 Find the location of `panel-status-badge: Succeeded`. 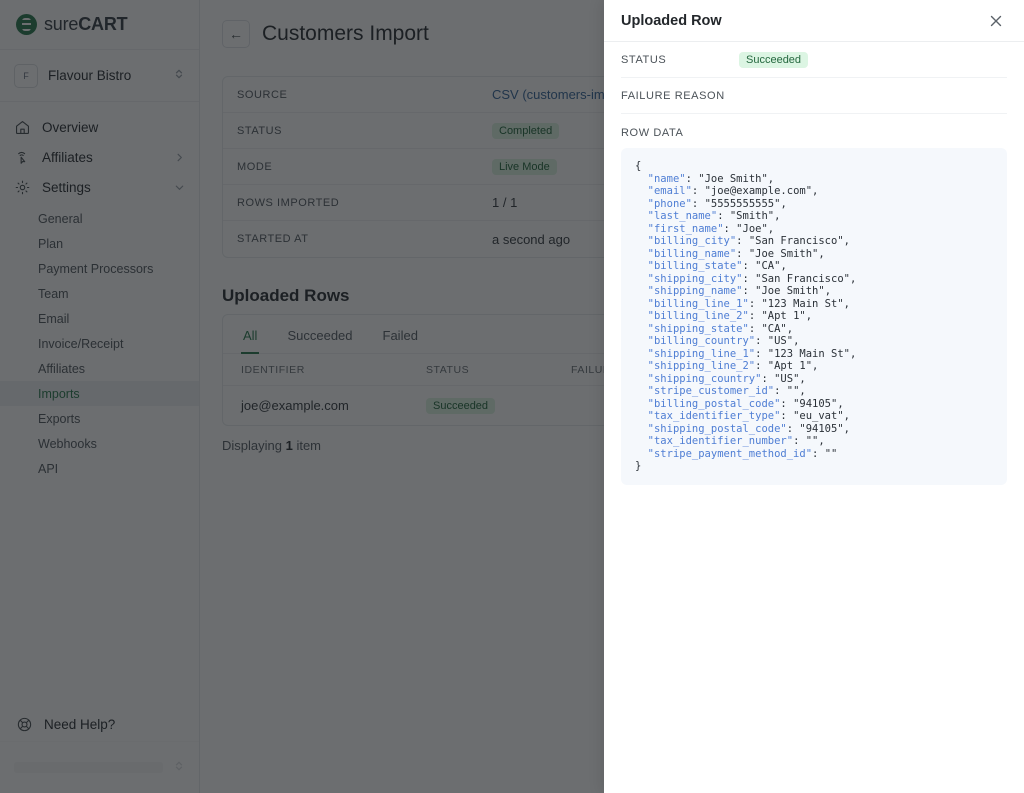

panel-status-badge: Succeeded is located at coordinates (774, 60).